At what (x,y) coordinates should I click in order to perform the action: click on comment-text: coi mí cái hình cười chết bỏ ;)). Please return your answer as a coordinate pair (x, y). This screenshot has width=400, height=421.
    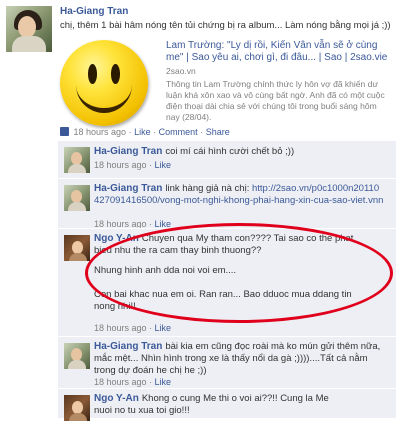
    Looking at the image, I should click on (230, 151).